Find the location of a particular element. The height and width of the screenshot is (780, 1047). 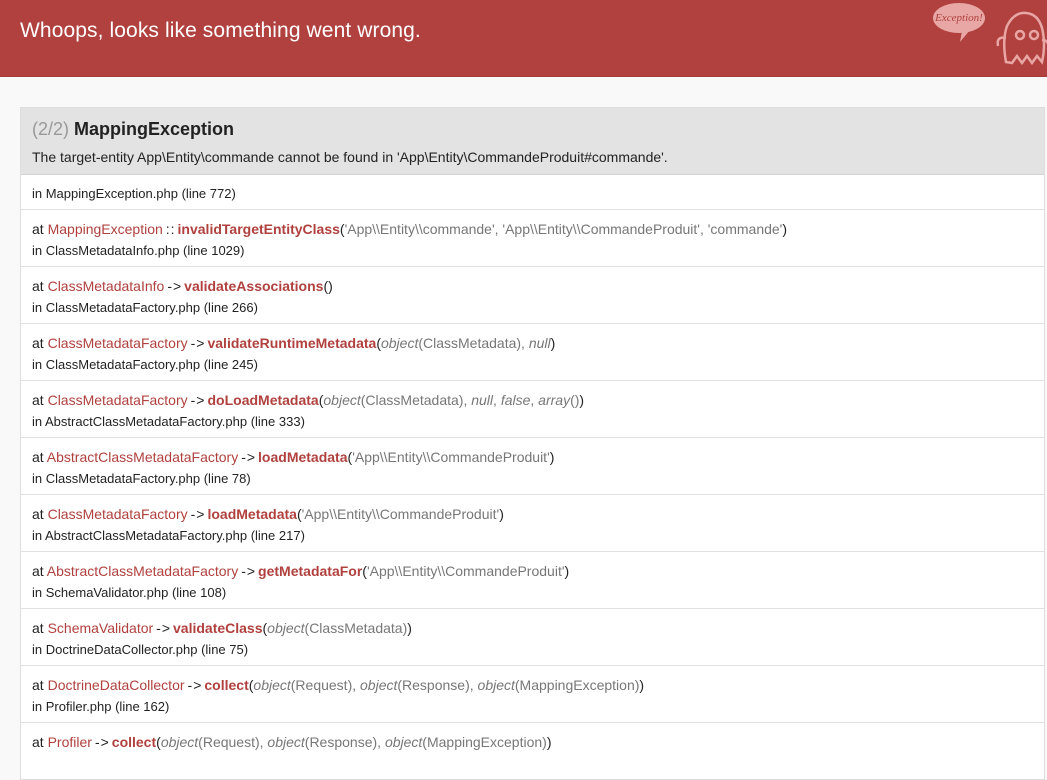

exception-ghost-icon: Exception! is located at coordinates (990, 34).